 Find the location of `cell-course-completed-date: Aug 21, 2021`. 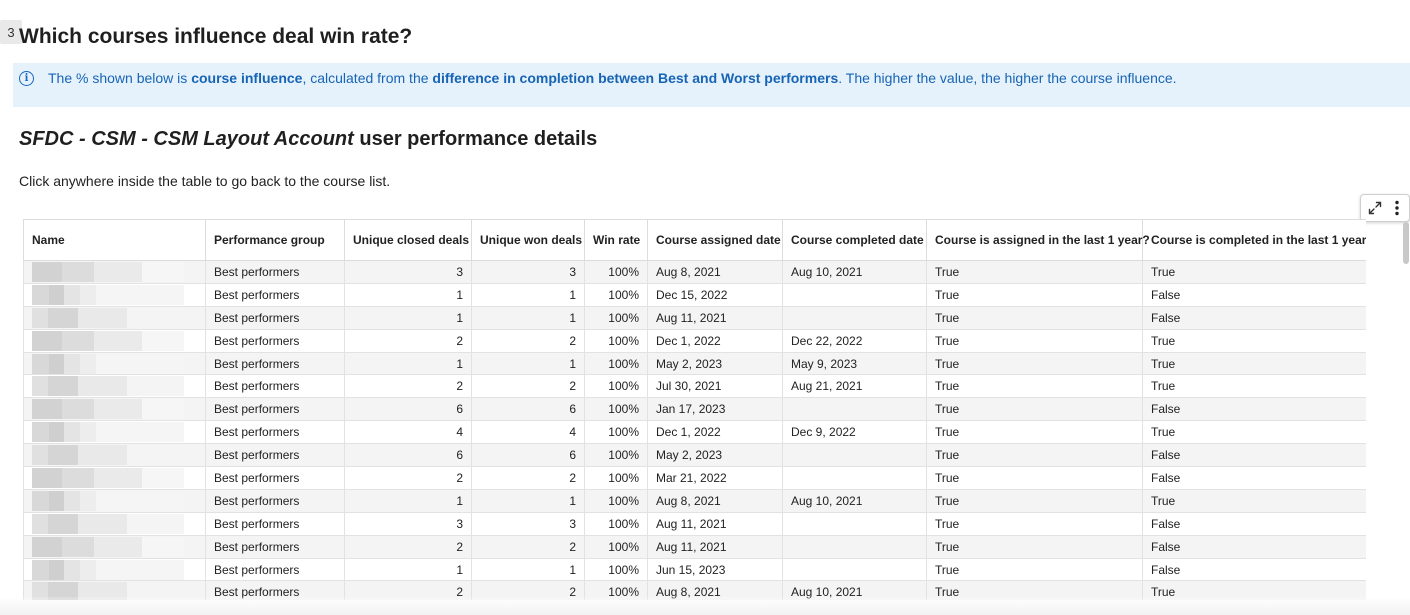

cell-course-completed-date: Aug 21, 2021 is located at coordinates (854, 386).